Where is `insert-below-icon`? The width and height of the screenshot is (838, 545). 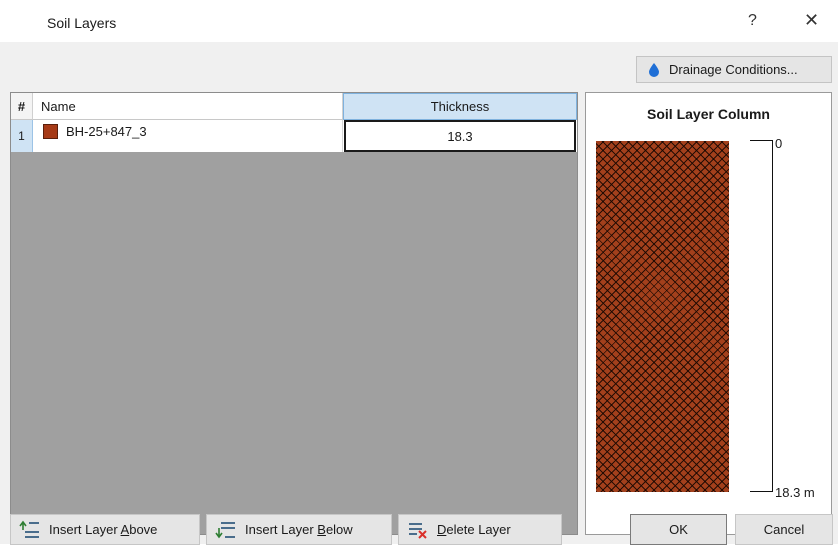
insert-below-icon is located at coordinates (226, 530).